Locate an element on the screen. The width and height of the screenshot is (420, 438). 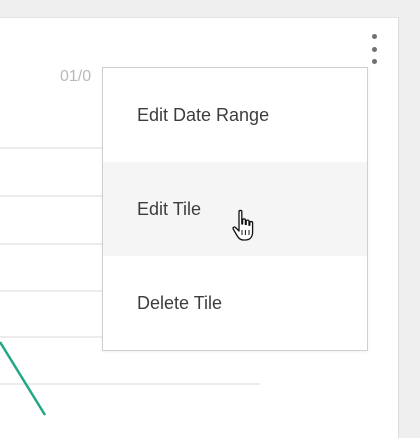
menu-item-delete-tile: Delete Tile is located at coordinates (235, 303).